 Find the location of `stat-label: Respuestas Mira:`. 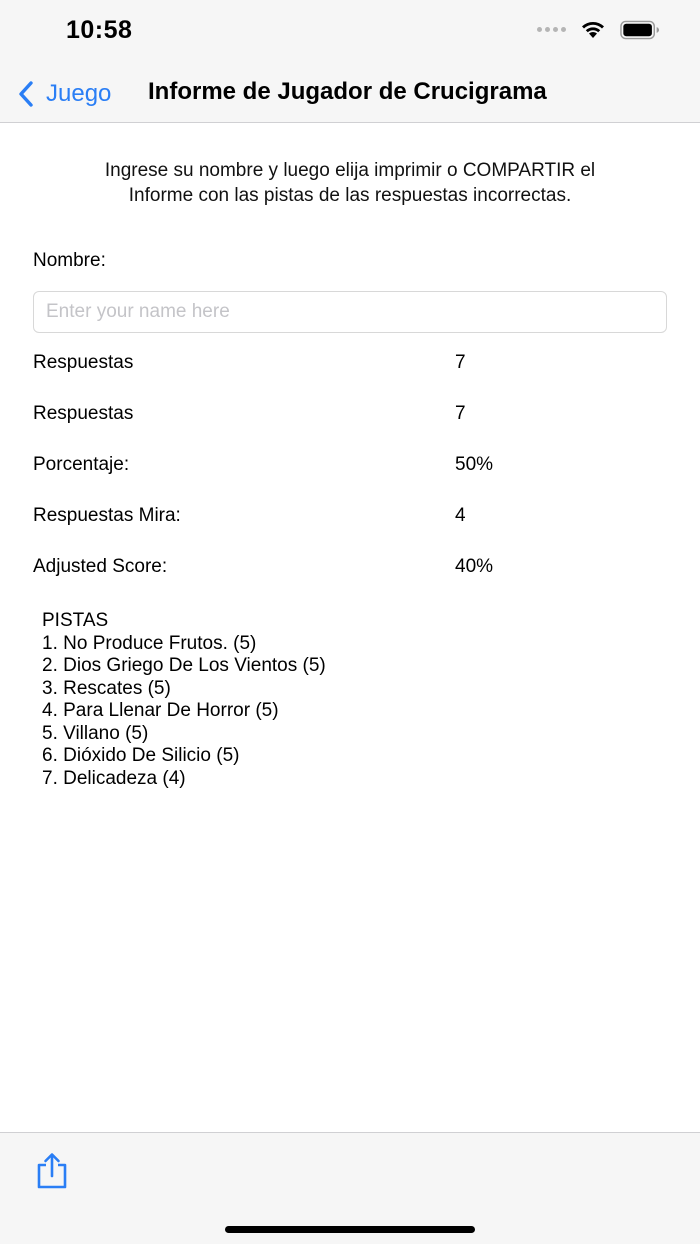

stat-label: Respuestas Mira: is located at coordinates (107, 515).